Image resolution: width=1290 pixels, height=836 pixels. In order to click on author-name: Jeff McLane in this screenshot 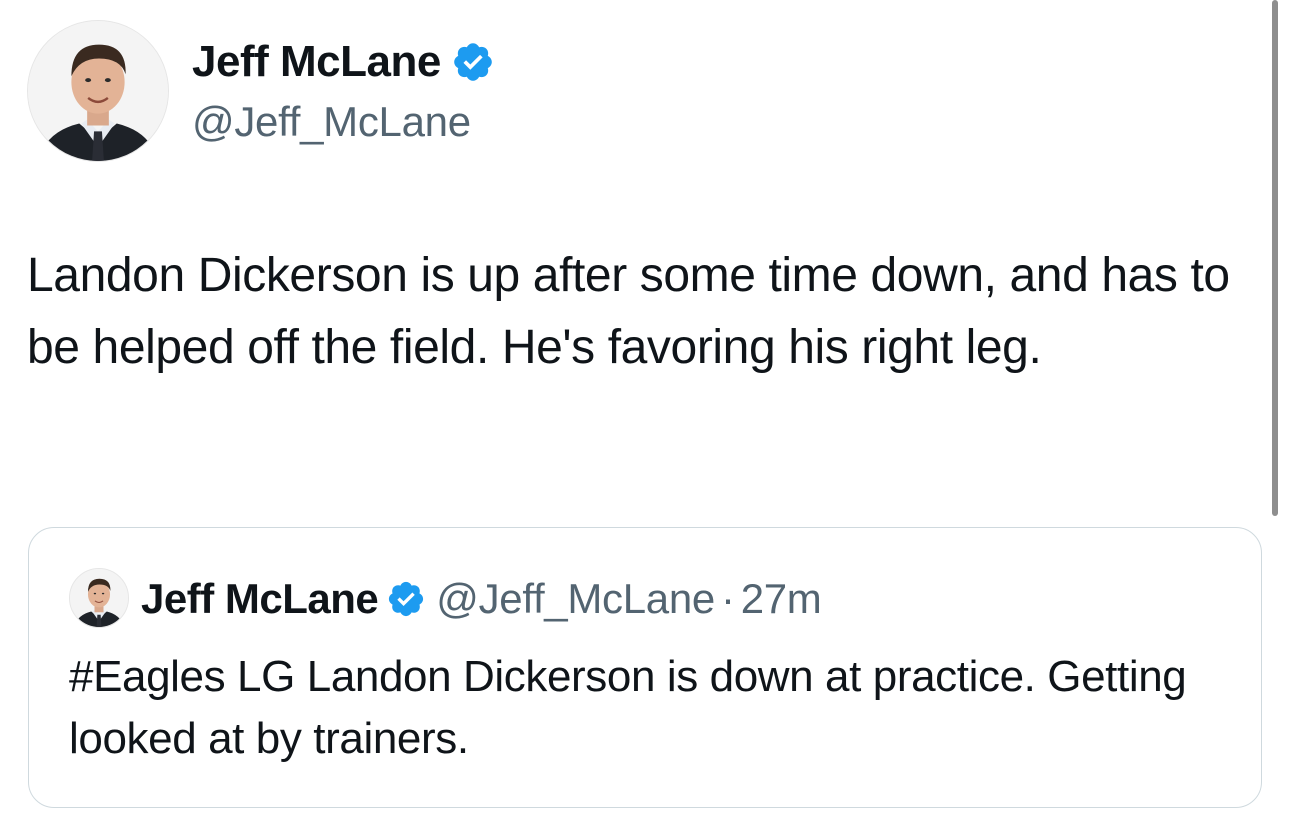, I will do `click(343, 62)`.